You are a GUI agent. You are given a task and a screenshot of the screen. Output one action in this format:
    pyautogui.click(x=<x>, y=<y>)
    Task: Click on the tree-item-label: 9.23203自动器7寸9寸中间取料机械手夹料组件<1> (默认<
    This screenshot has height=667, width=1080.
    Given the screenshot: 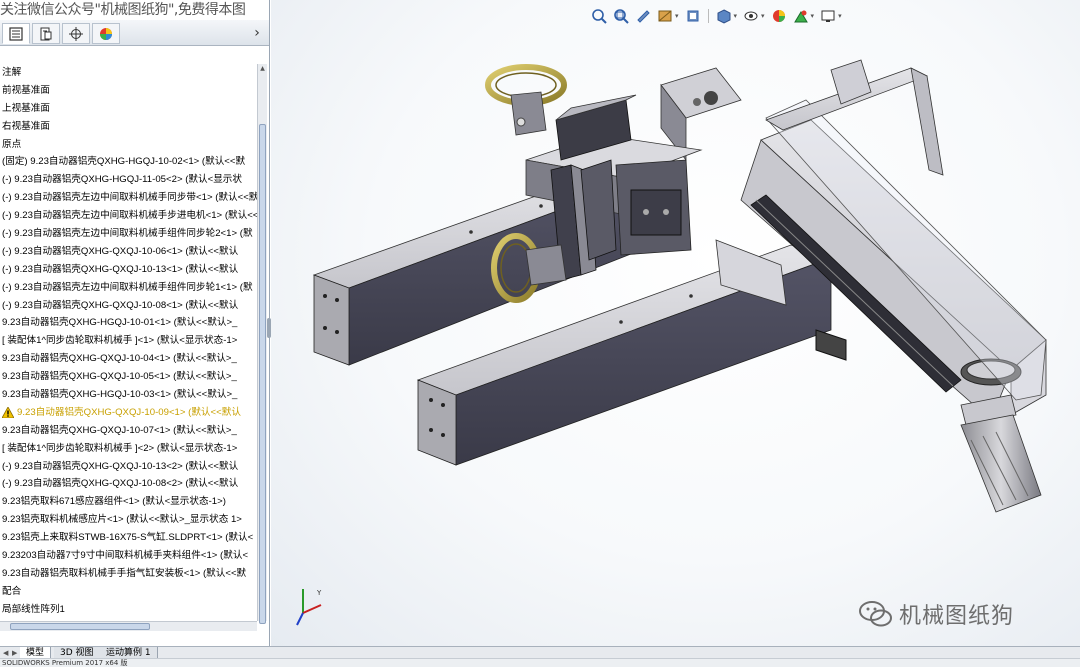 What is the action you would take?
    pyautogui.click(x=125, y=556)
    